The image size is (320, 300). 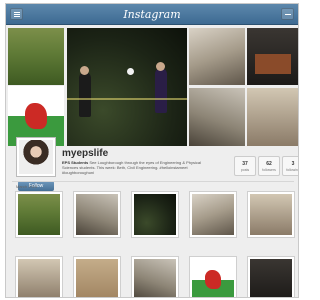 I want to click on stat-posts: 37 posts, so click(x=245, y=166).